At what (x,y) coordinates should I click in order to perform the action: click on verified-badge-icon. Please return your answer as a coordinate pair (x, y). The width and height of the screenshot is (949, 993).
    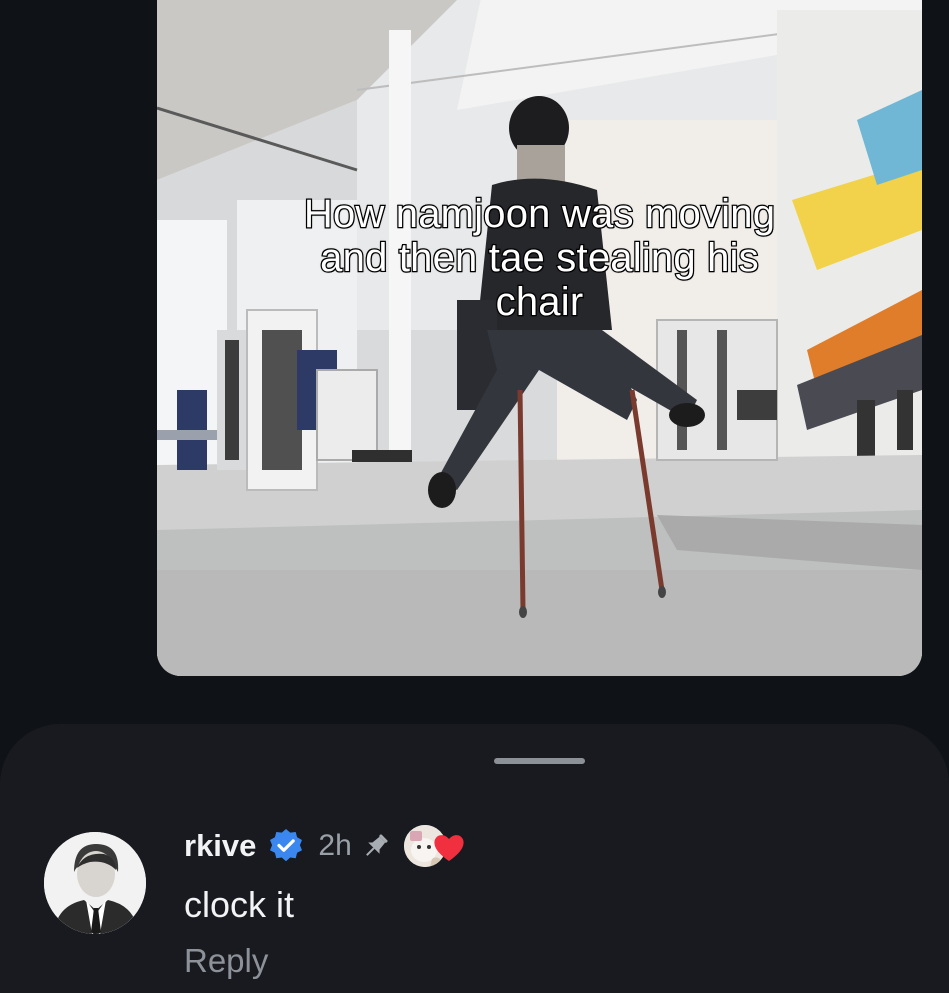
    Looking at the image, I should click on (286, 845).